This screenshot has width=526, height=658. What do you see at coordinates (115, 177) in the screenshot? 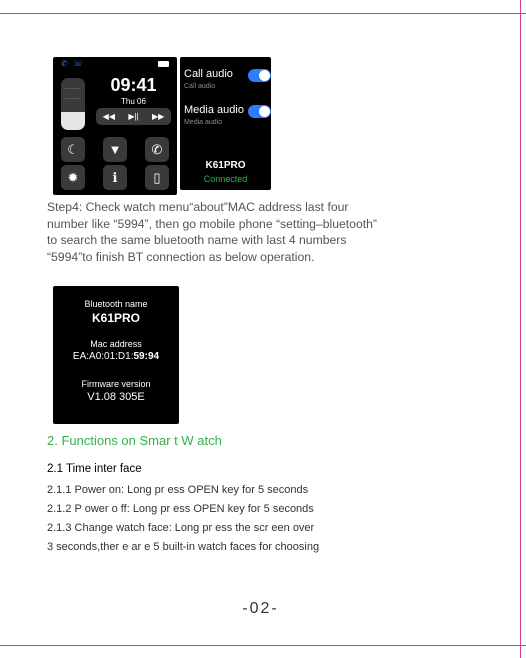
I see `info-icon: ℹ` at bounding box center [115, 177].